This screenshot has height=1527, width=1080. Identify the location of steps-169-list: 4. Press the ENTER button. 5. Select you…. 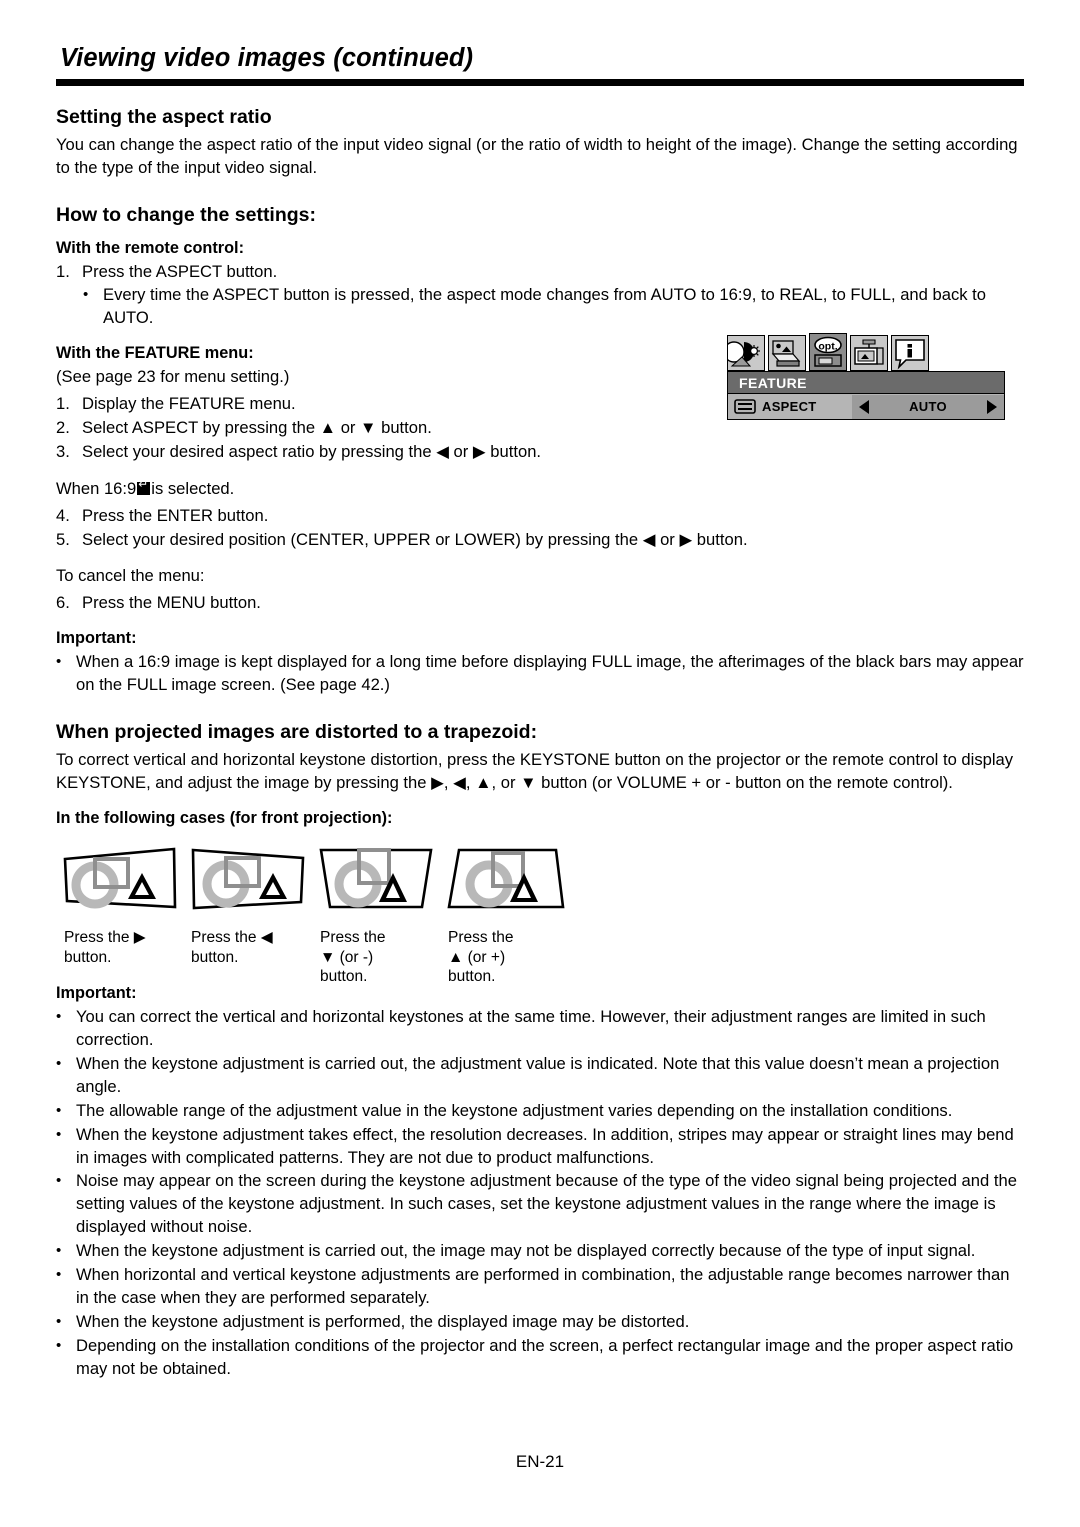
(540, 528).